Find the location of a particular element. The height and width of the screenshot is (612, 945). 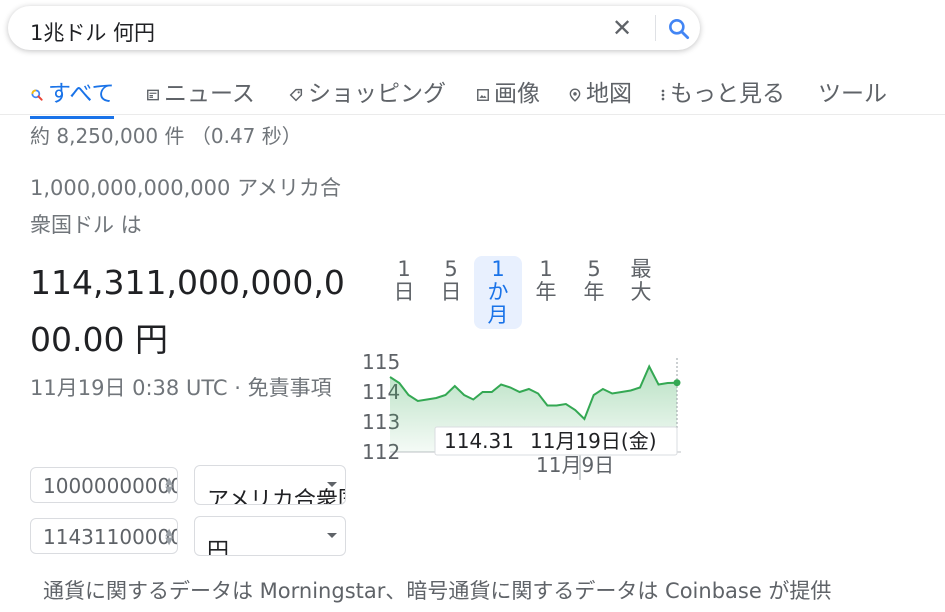

exchange-rate-chart: 11511411311211月9日114.31 11月19日(金) is located at coordinates (525, 415).